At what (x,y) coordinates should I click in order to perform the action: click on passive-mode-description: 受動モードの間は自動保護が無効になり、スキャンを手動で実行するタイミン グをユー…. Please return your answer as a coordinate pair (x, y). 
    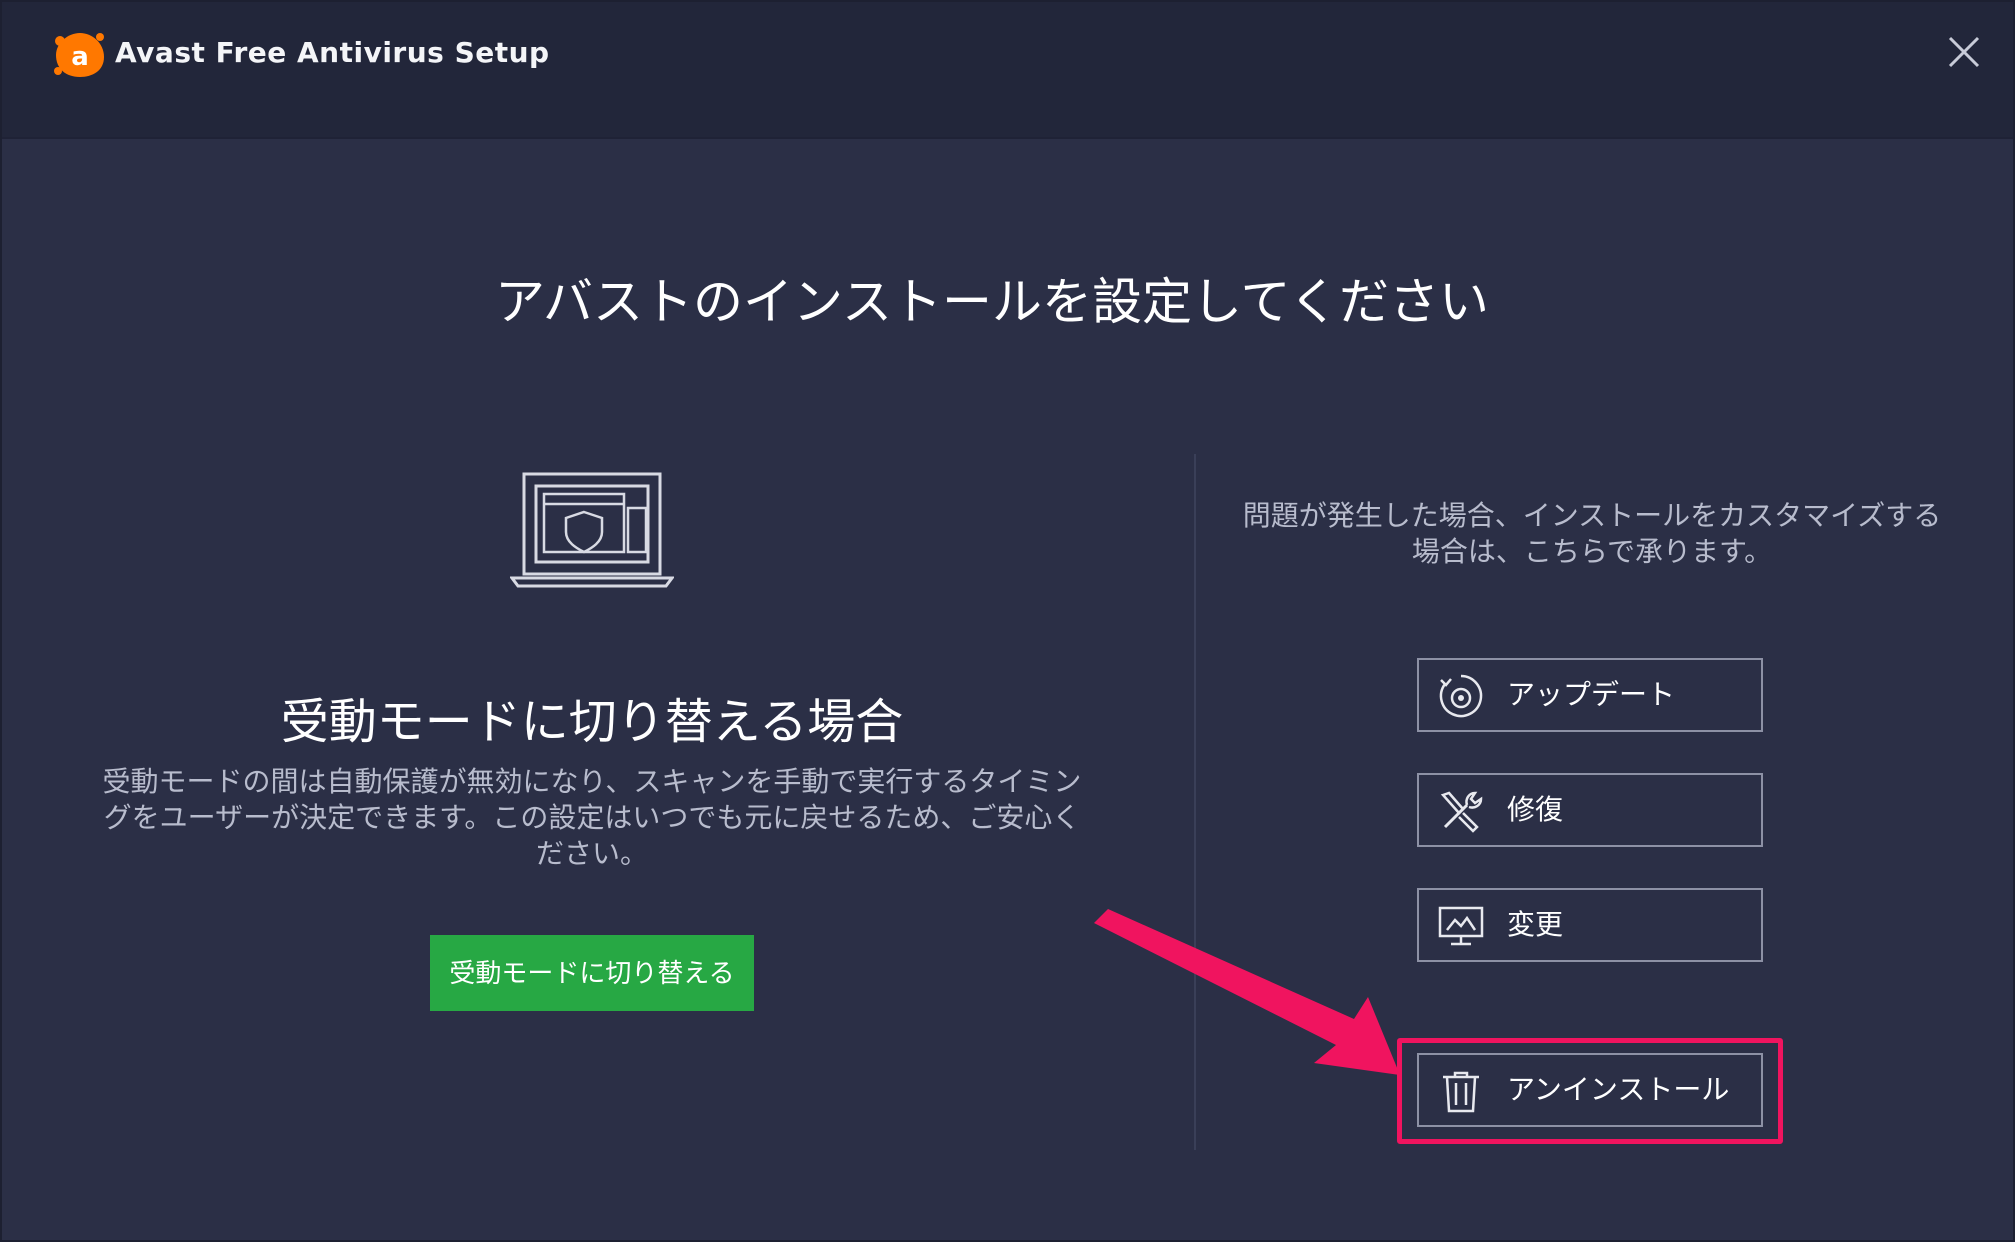
    Looking at the image, I should click on (592, 818).